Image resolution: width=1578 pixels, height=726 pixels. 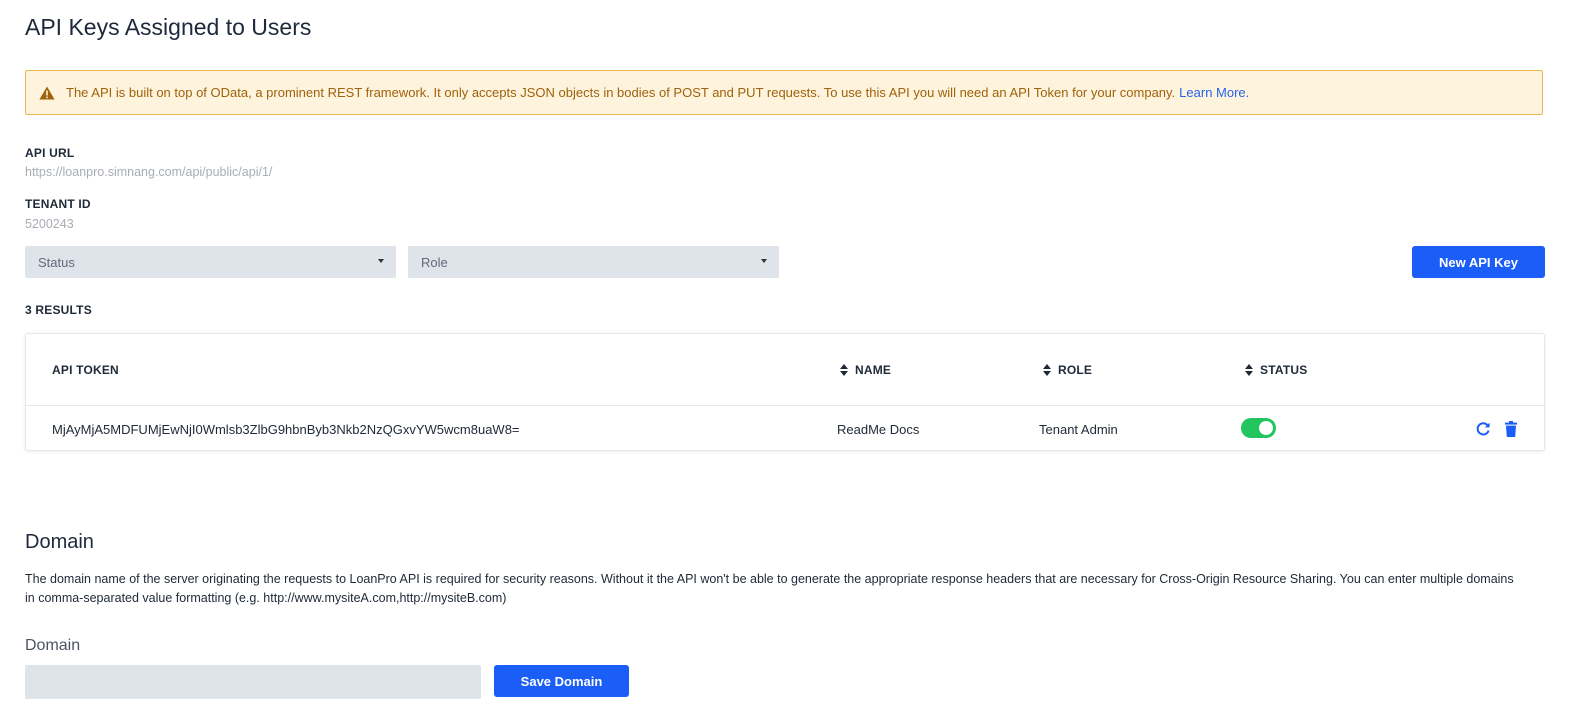 I want to click on role-cell: Tenant Admin, so click(x=1078, y=429).